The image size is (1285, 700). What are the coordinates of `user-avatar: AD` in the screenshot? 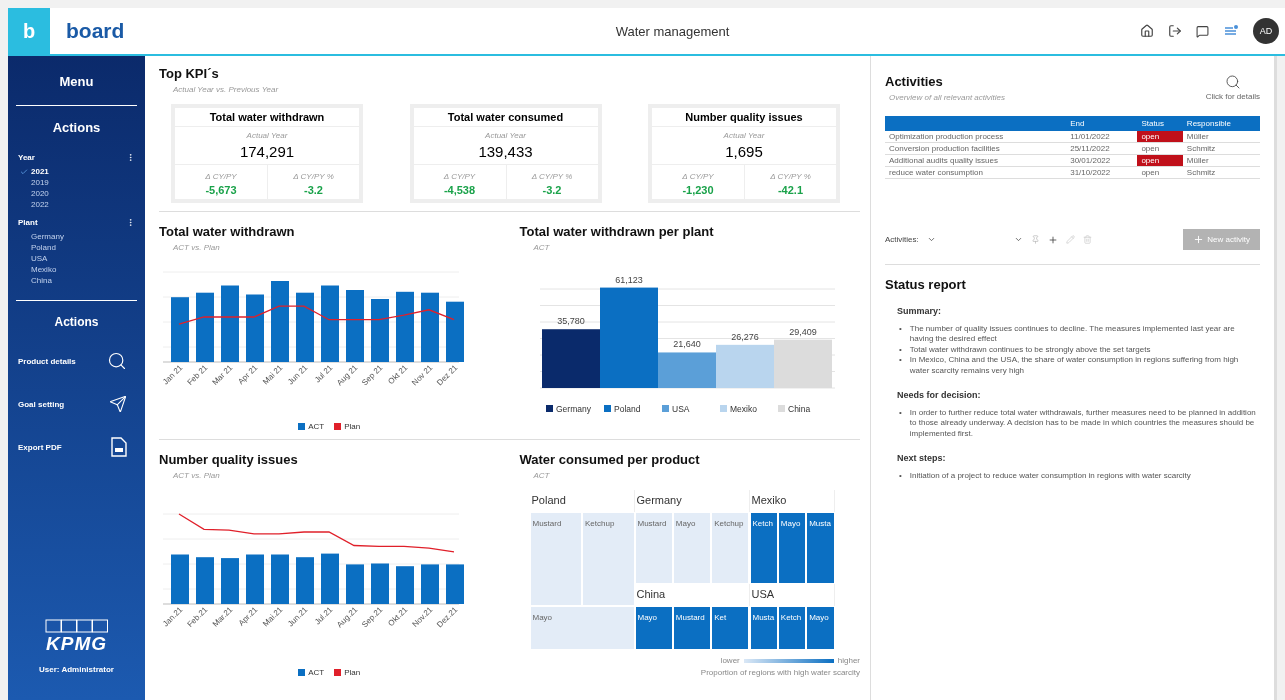 It's located at (1266, 31).